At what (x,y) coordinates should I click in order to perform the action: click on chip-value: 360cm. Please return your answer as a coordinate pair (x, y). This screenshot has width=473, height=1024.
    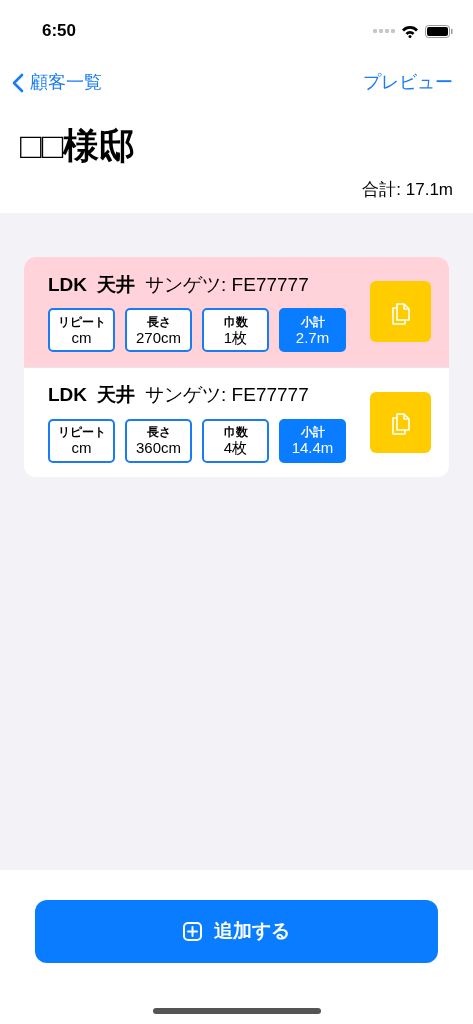
    Looking at the image, I should click on (158, 448).